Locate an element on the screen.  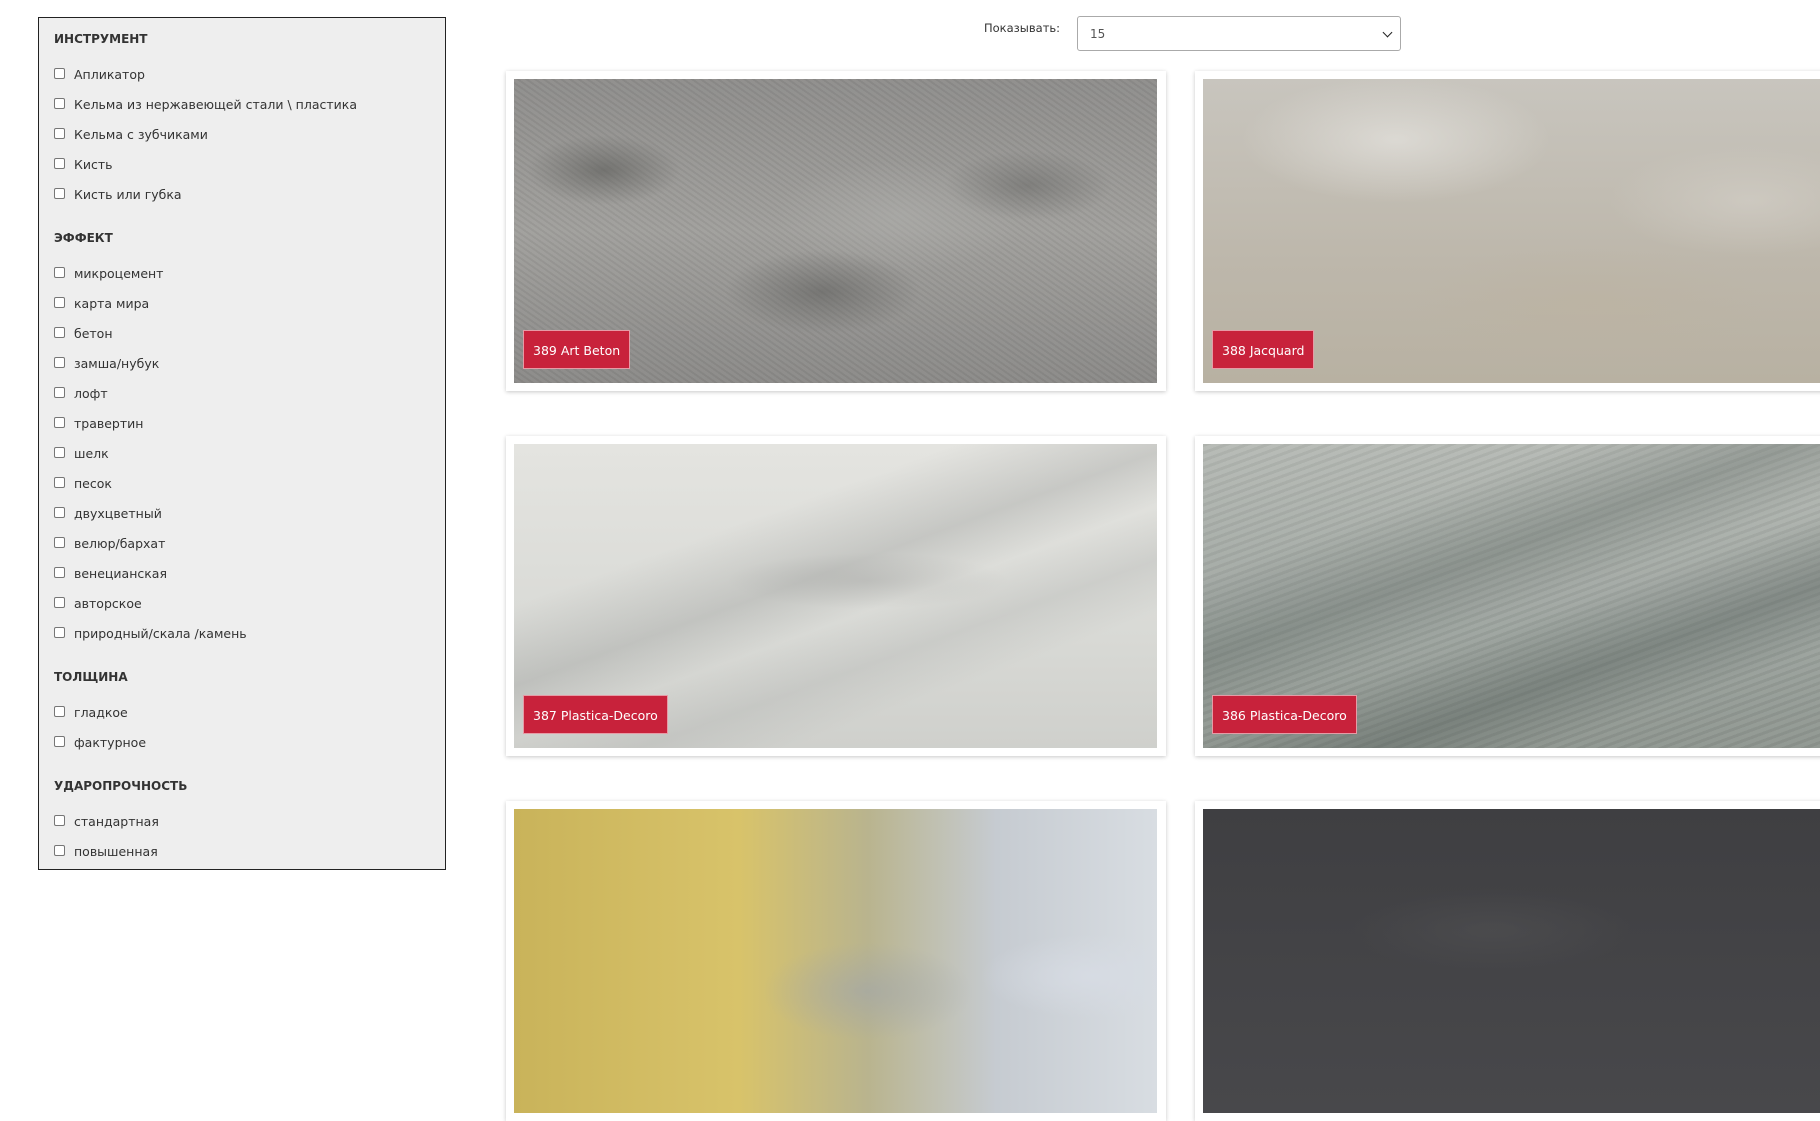
filter-option-label: микроцемент is located at coordinates (118, 273).